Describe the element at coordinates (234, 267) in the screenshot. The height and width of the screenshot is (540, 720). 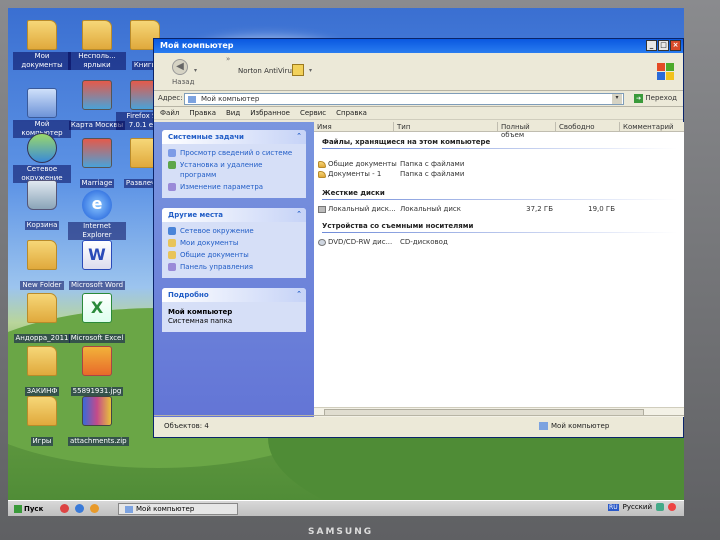
I see `place-control-panel: Панель управления` at that location.